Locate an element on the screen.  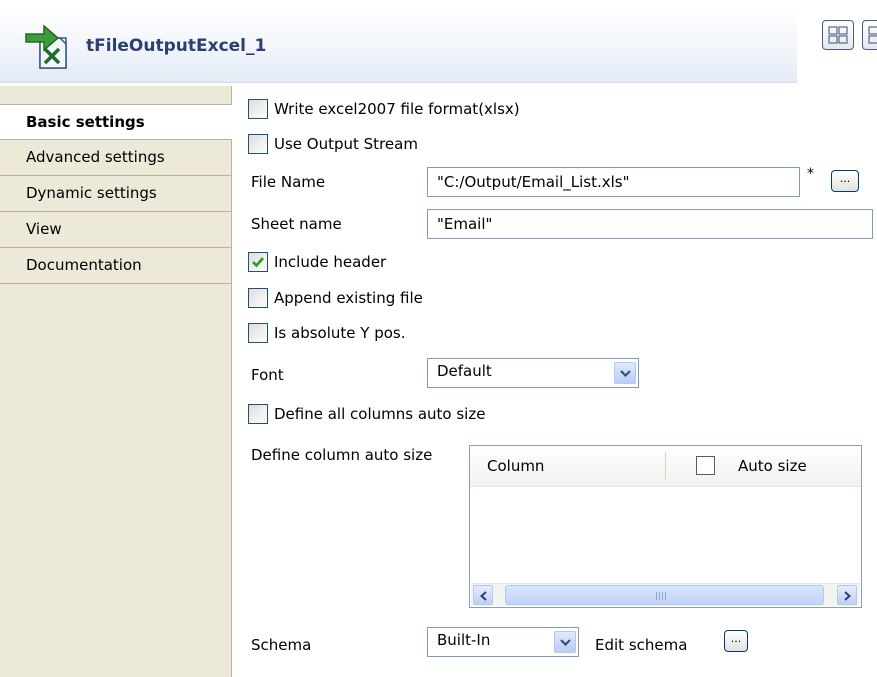
scroll-right-button is located at coordinates (847, 595).